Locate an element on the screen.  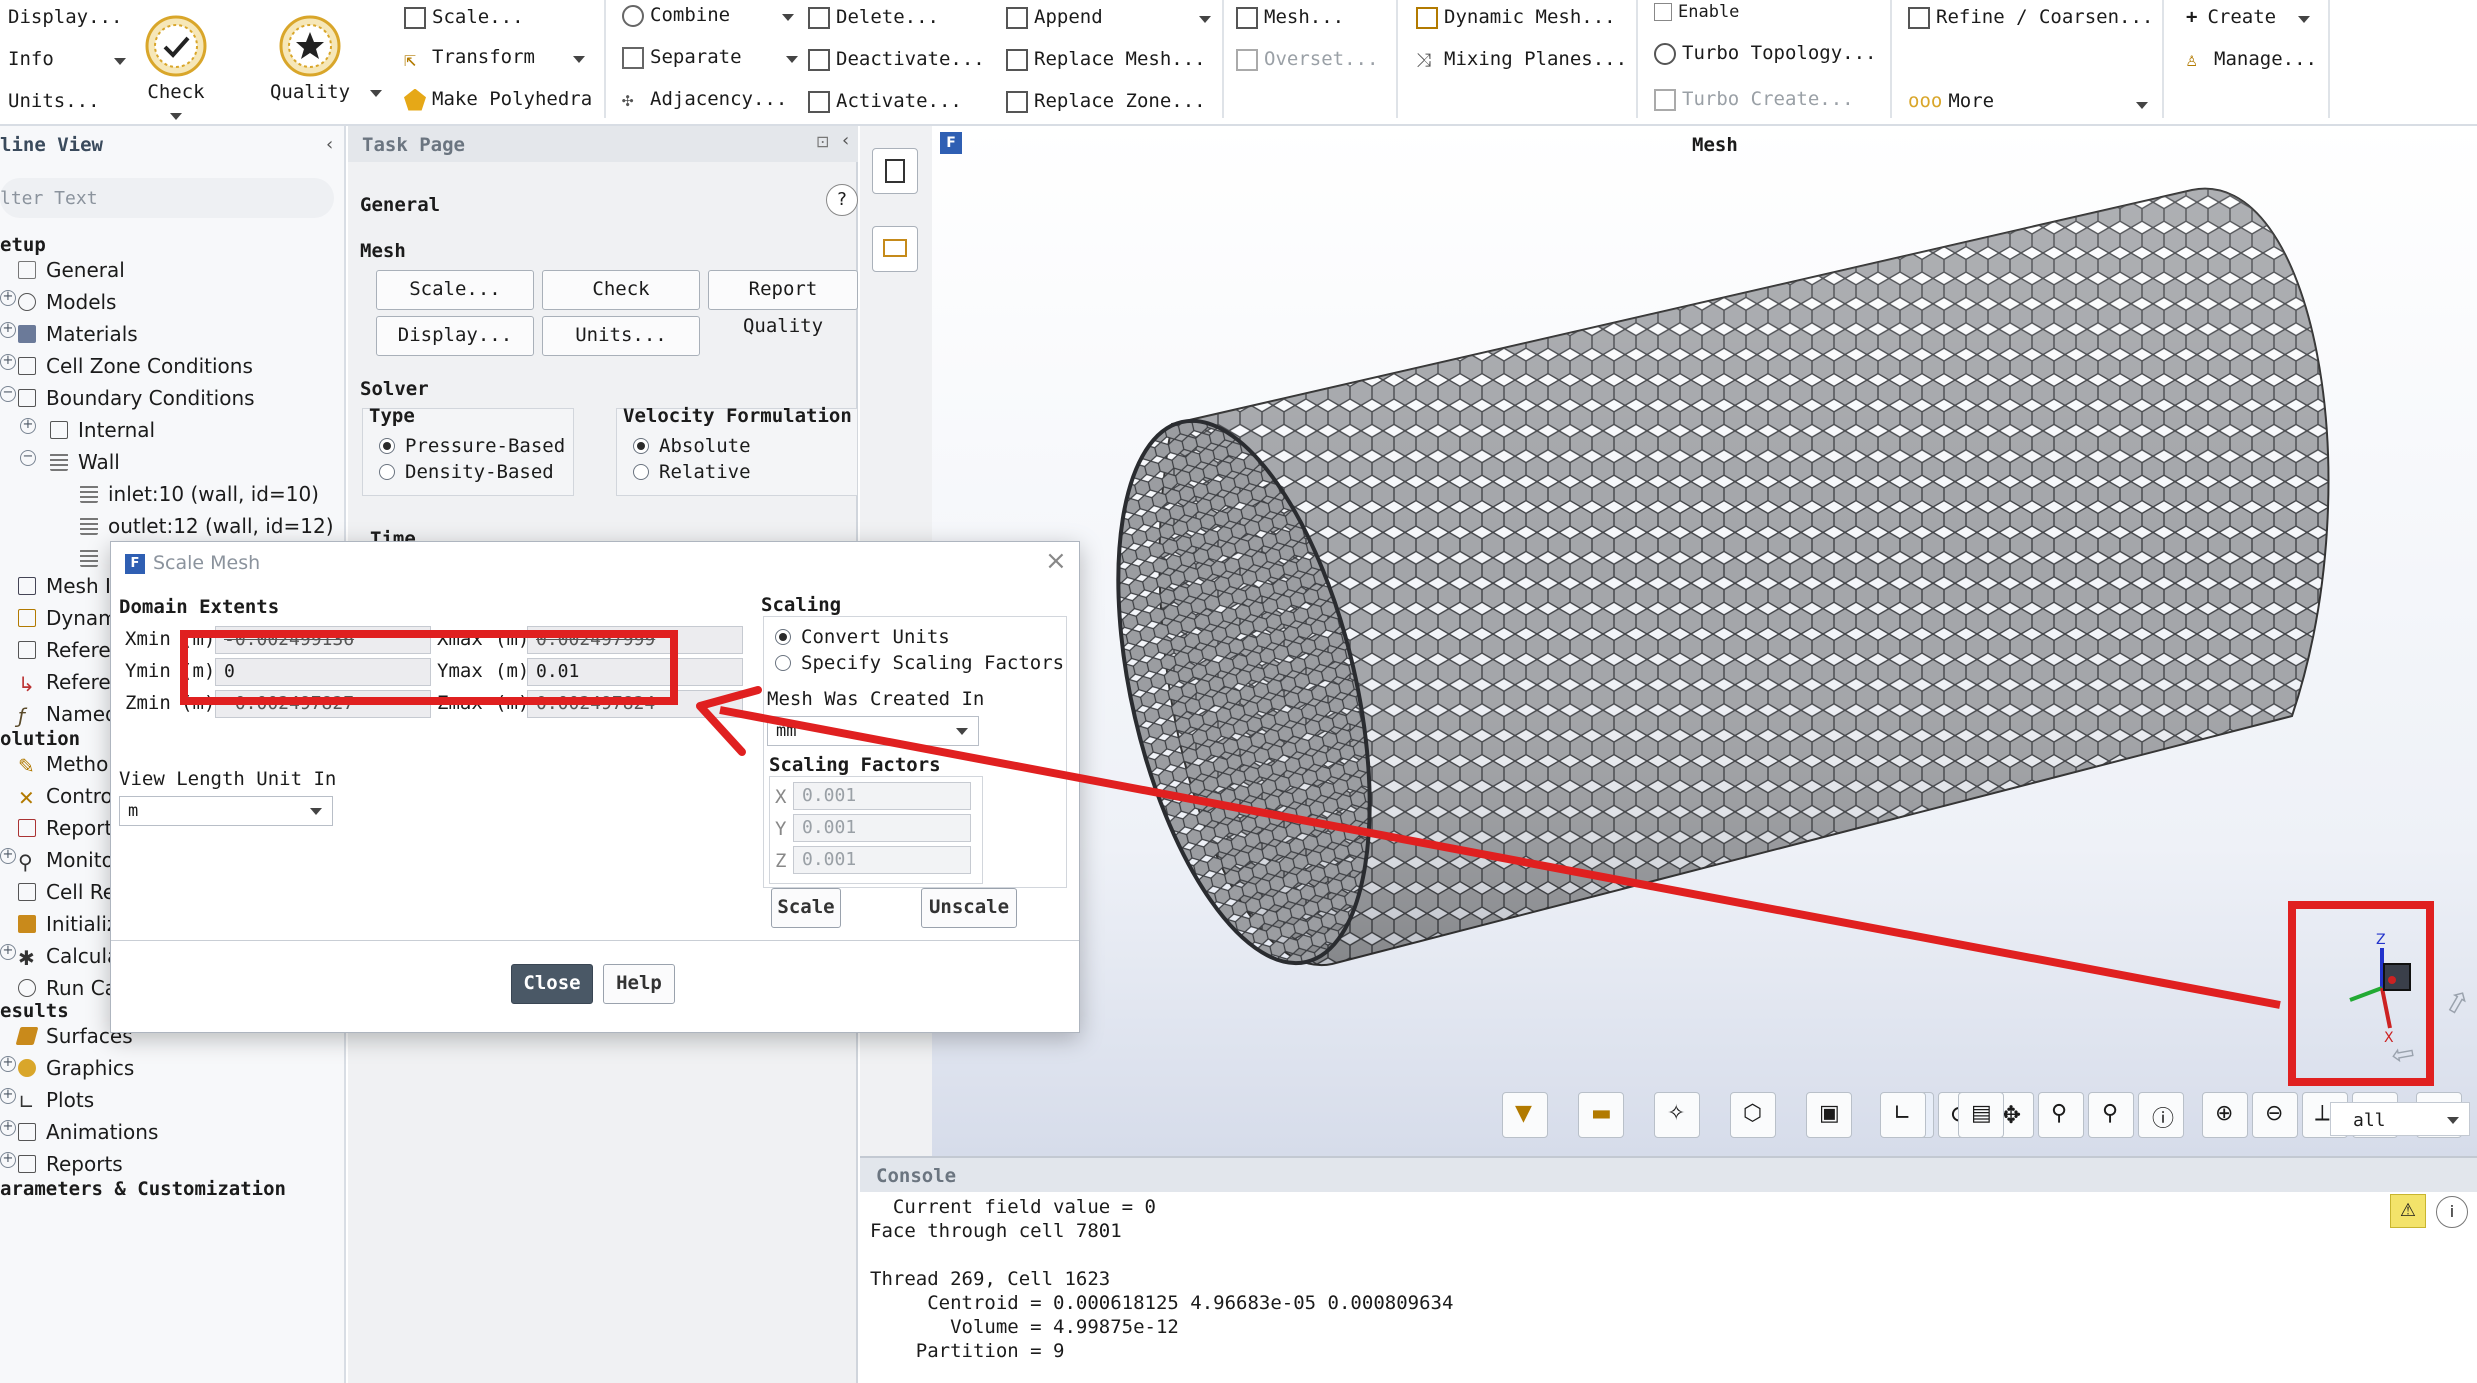
convert-units-radio: Convert Units is located at coordinates (862, 637).